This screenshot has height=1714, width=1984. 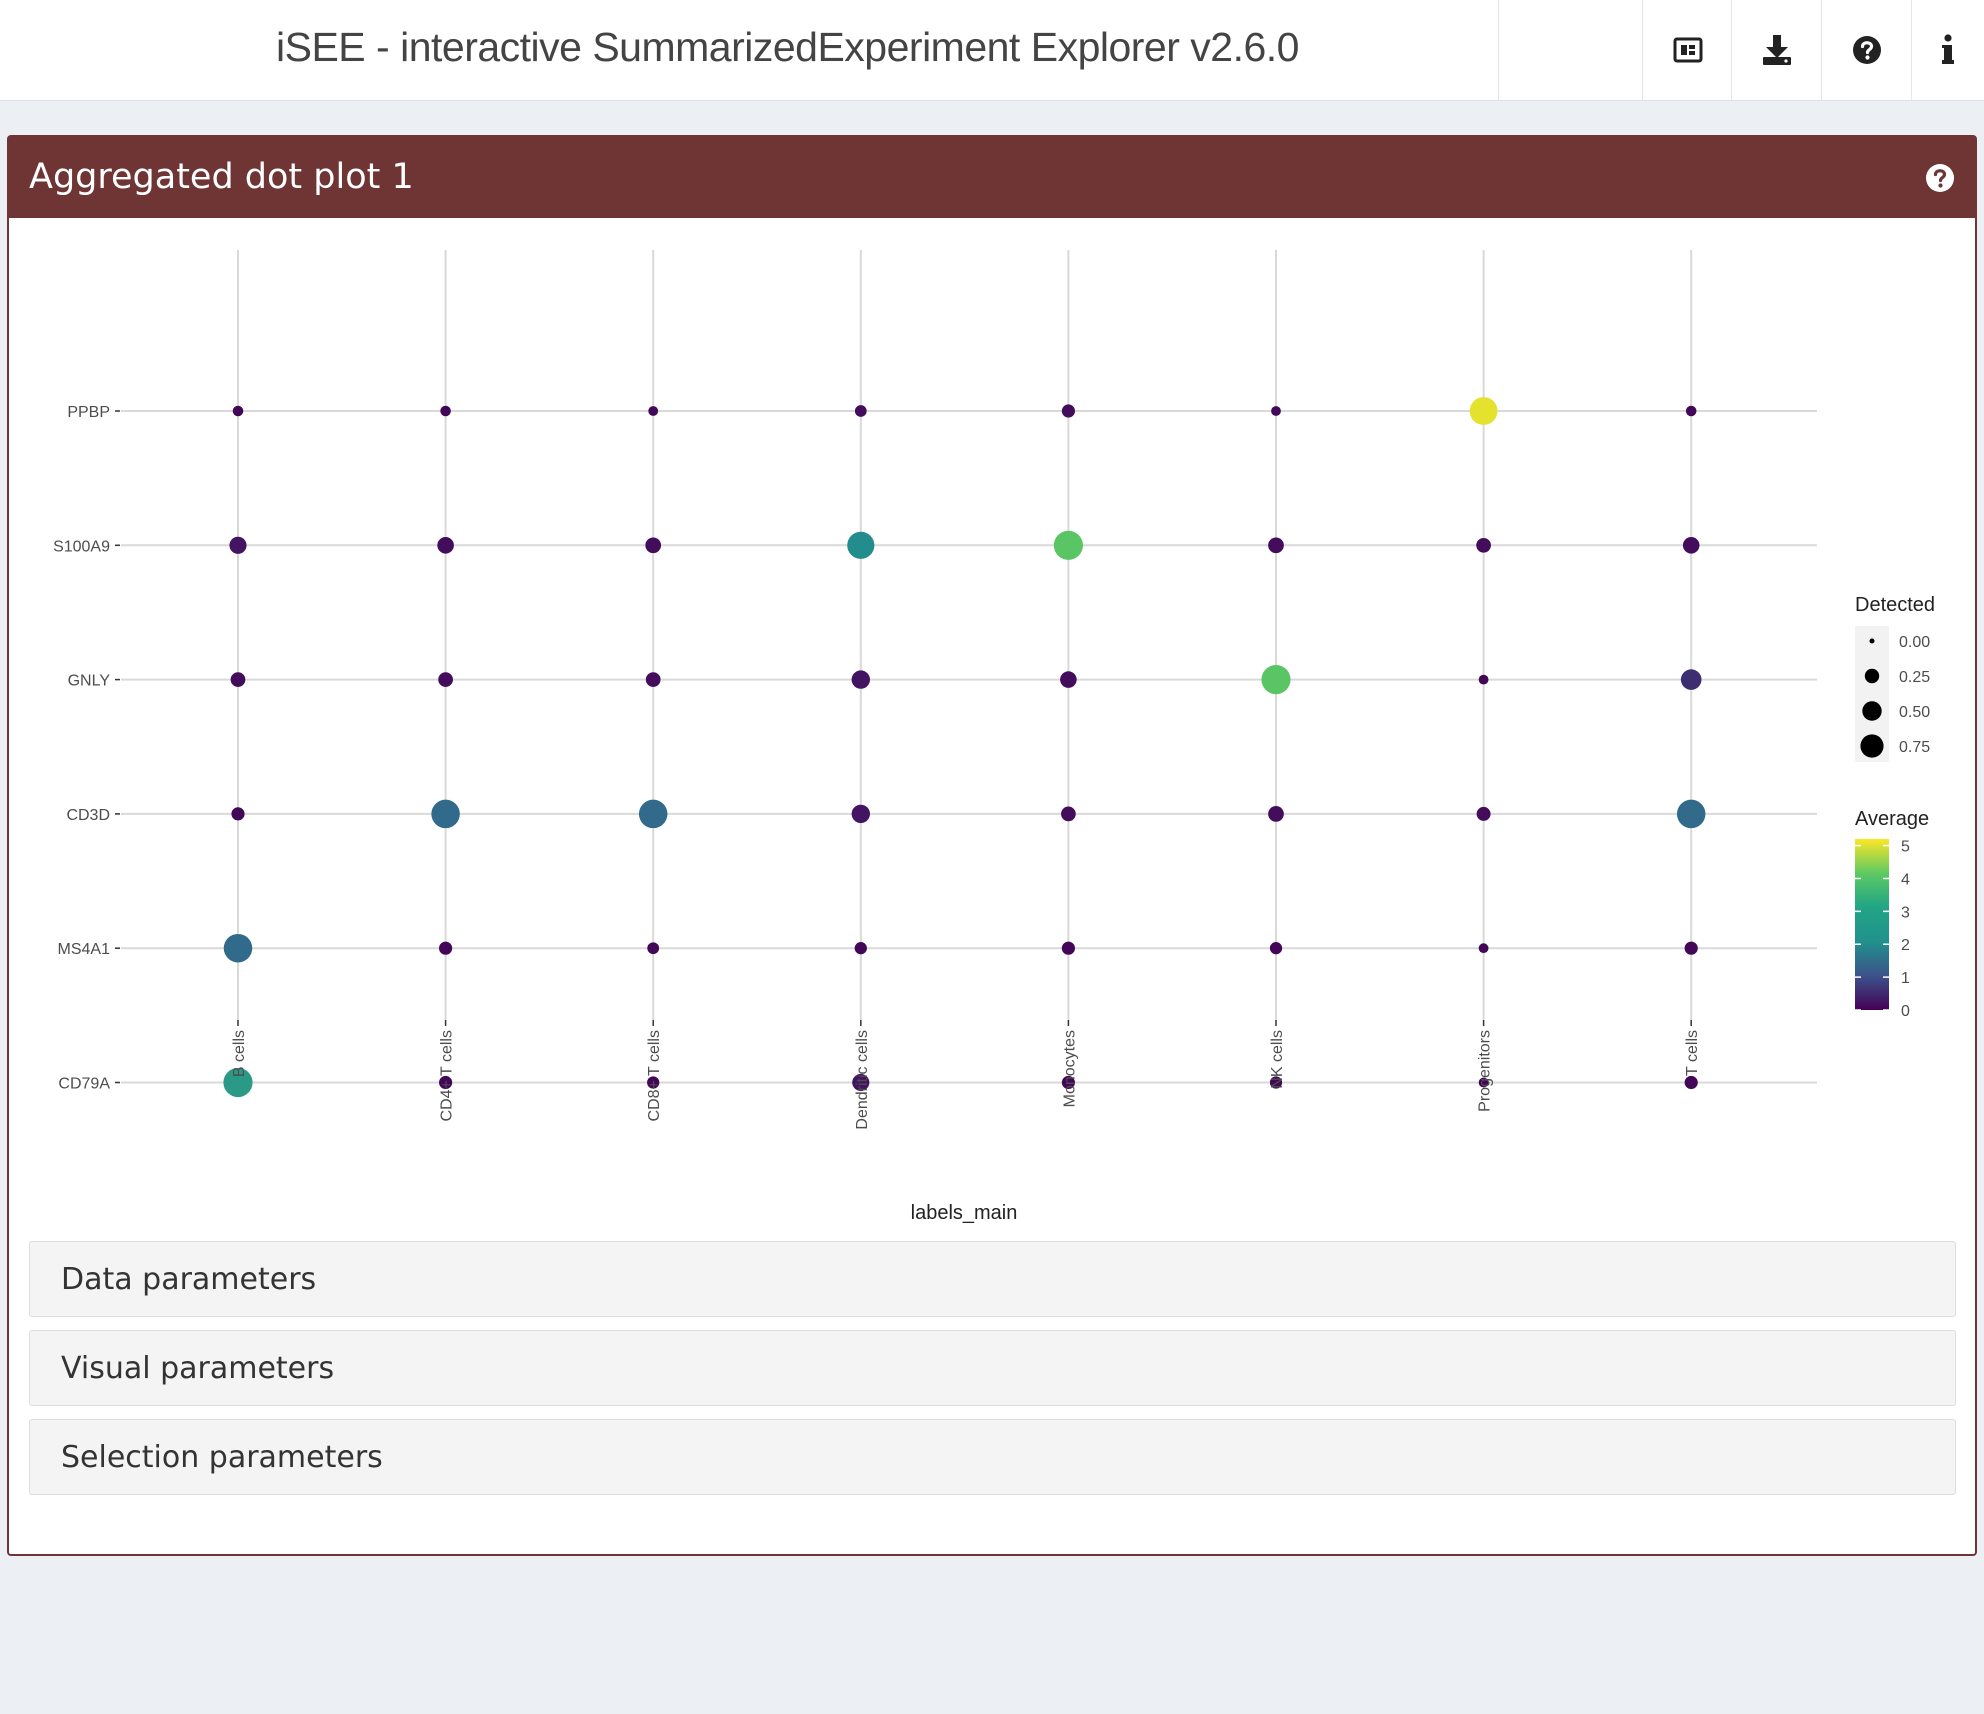 What do you see at coordinates (1914, 642) in the screenshot?
I see `legend-size-label: 0.00` at bounding box center [1914, 642].